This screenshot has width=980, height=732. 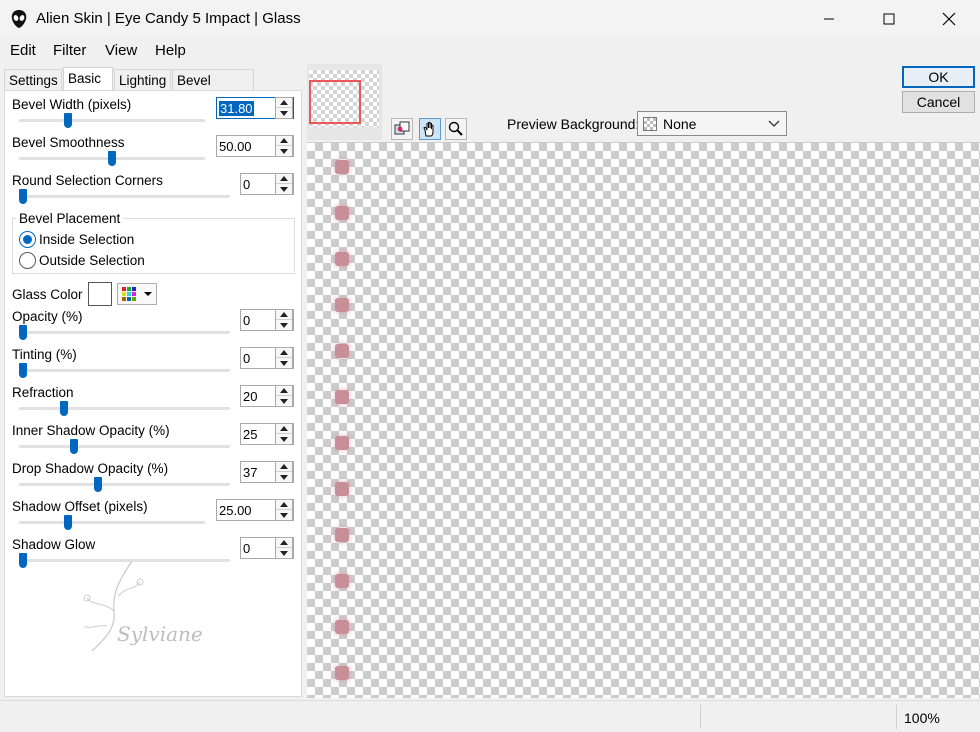 What do you see at coordinates (573, 124) in the screenshot?
I see `preview-background-label: Preview Background:` at bounding box center [573, 124].